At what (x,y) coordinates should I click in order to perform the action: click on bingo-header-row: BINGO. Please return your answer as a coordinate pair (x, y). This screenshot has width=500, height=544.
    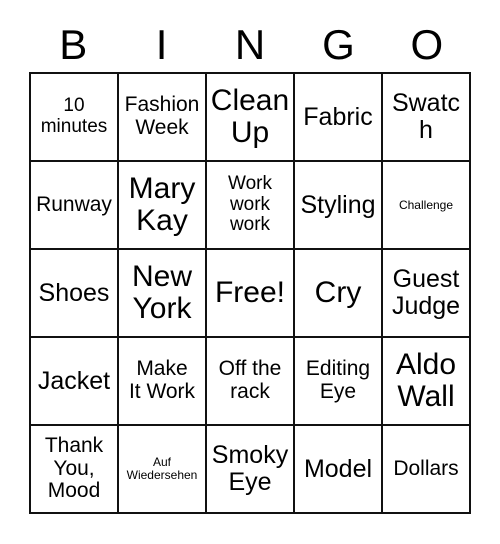
    Looking at the image, I should click on (250, 45).